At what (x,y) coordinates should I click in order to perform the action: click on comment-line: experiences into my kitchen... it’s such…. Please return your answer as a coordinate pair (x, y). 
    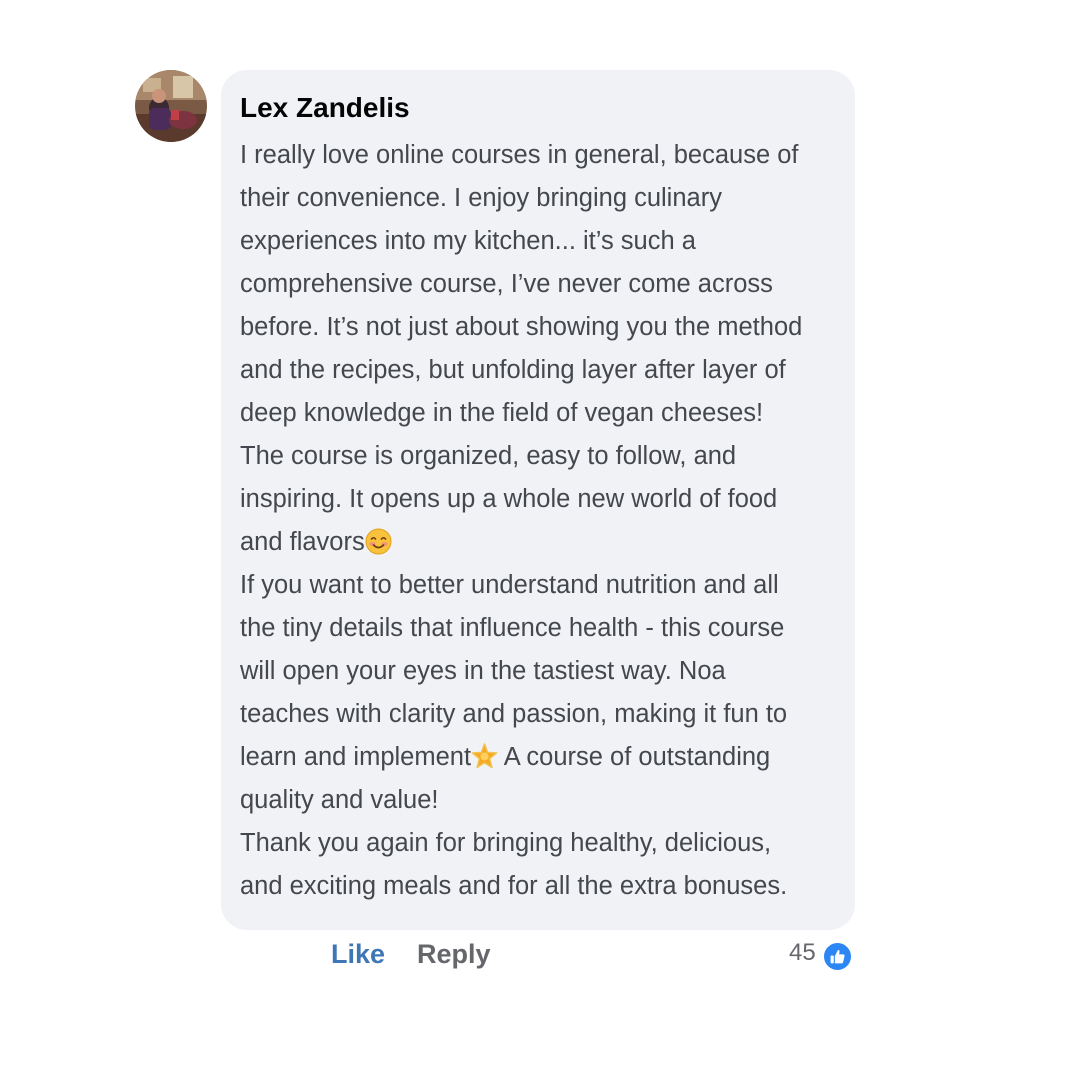
    Looking at the image, I should click on (468, 241).